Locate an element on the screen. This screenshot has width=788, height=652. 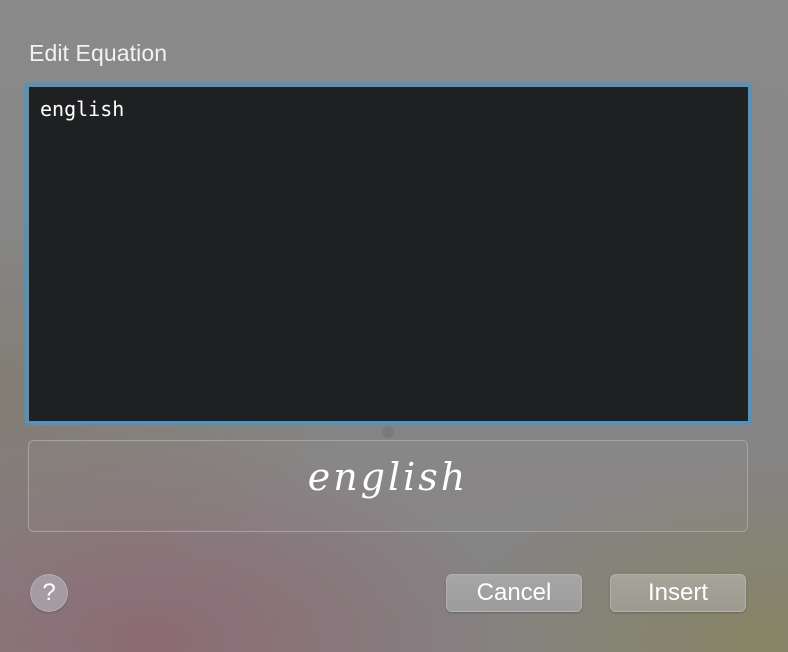
resize-handle is located at coordinates (388, 432).